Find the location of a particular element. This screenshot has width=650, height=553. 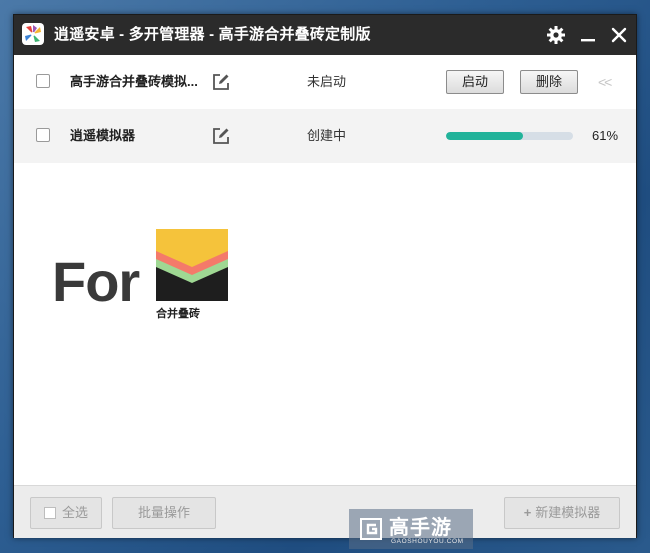

gear-icon is located at coordinates (556, 35).